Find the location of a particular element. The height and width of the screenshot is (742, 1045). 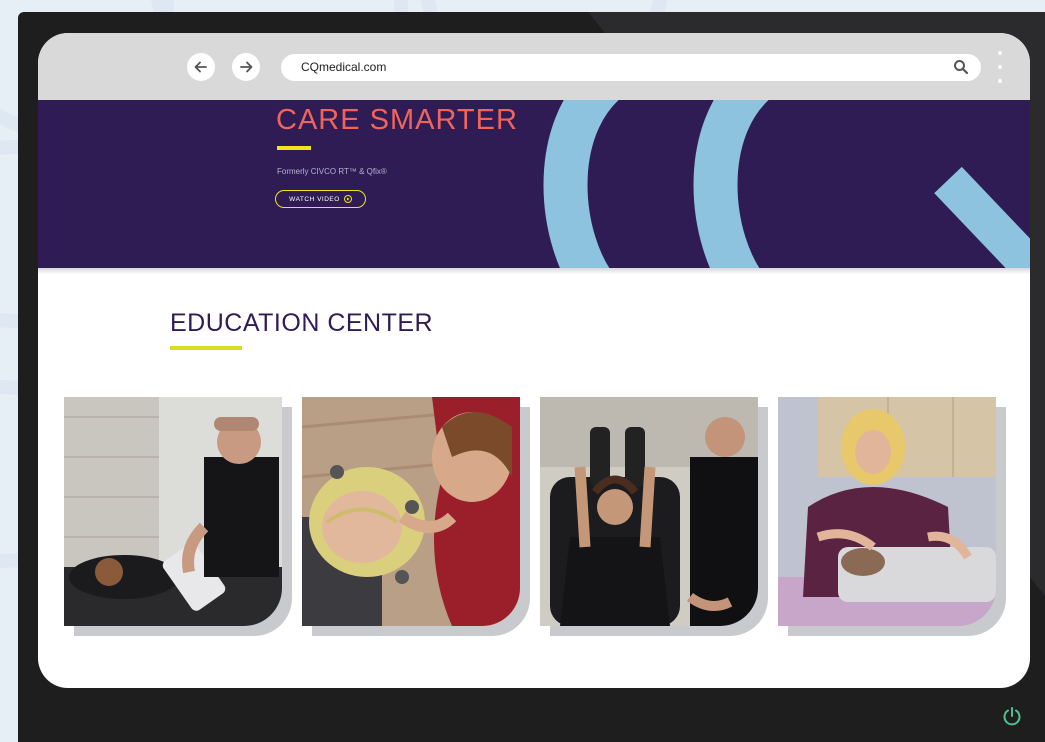

hero-accent-bar is located at coordinates (294, 148).